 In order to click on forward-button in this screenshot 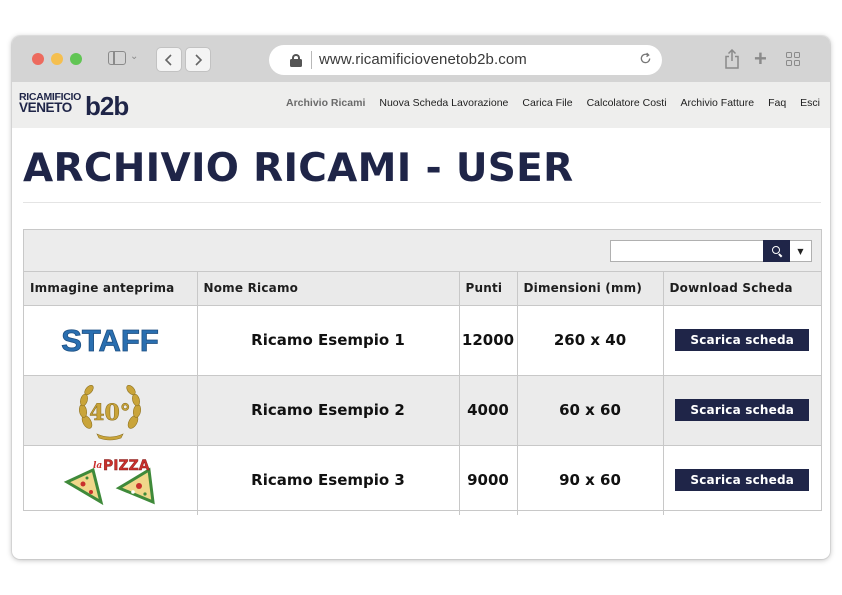, I will do `click(198, 59)`.